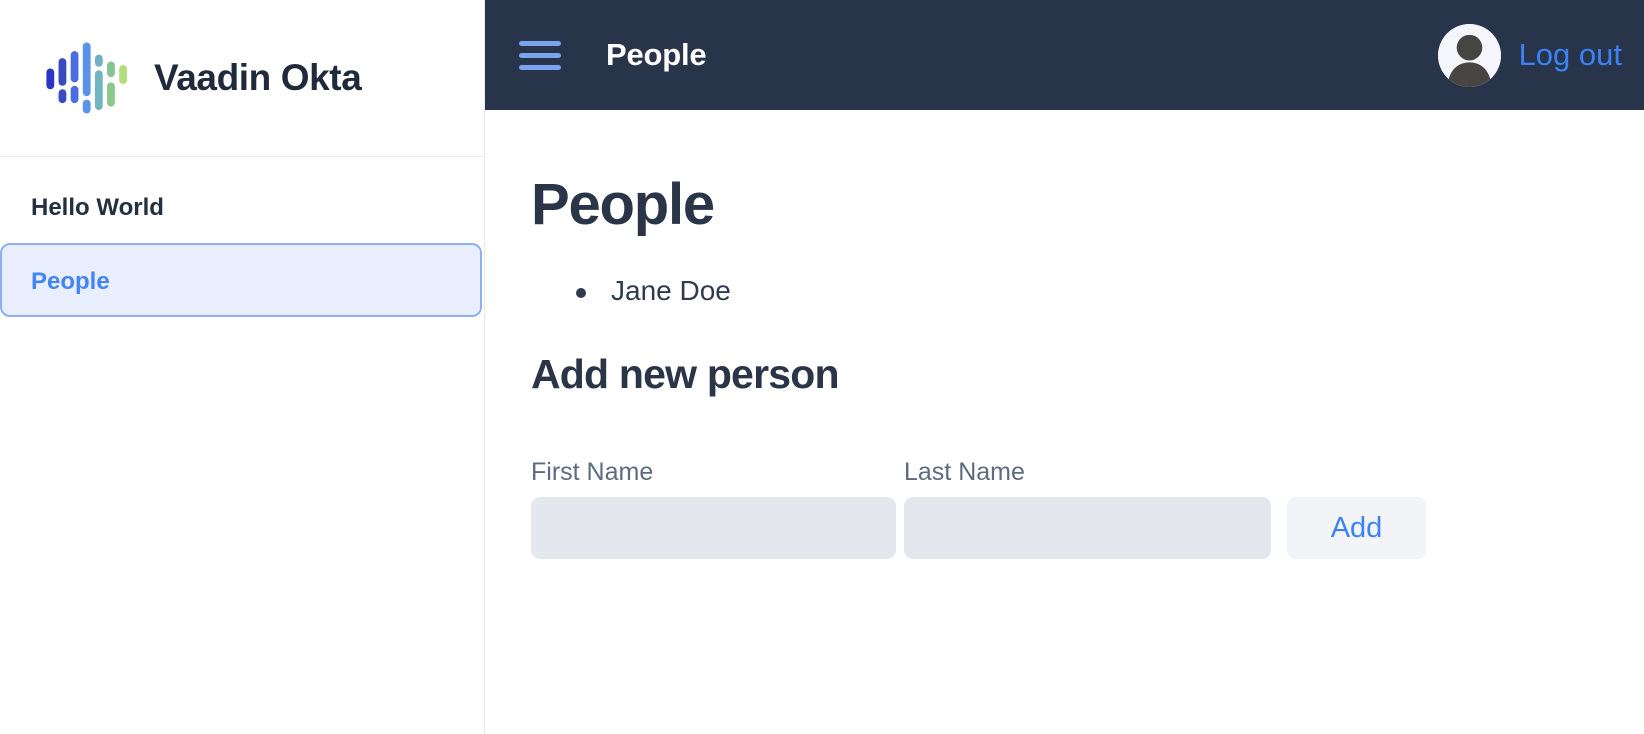  I want to click on last-name-label: Last Name, so click(964, 471).